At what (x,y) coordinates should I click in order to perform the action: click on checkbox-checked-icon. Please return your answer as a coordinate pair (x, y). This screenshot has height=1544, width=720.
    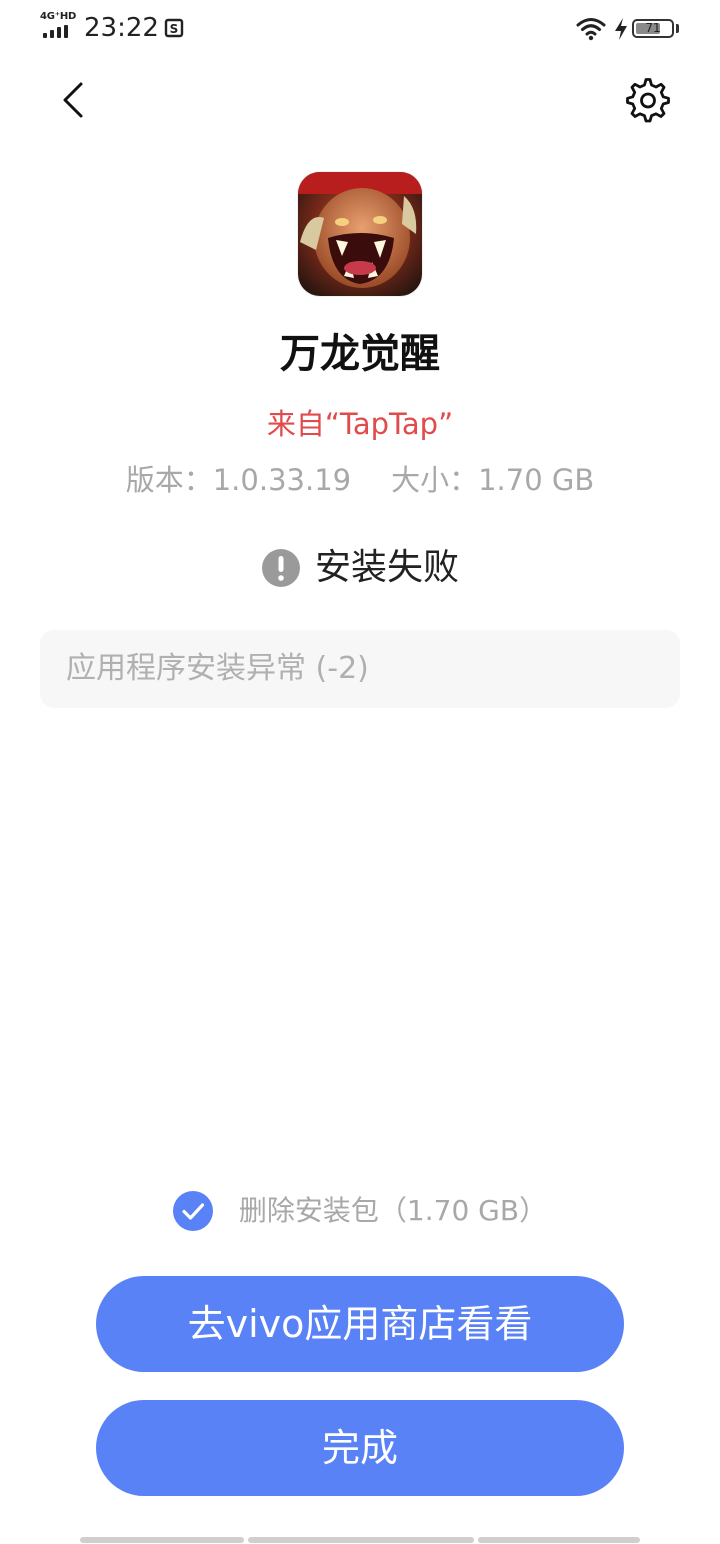
    Looking at the image, I should click on (192, 1211).